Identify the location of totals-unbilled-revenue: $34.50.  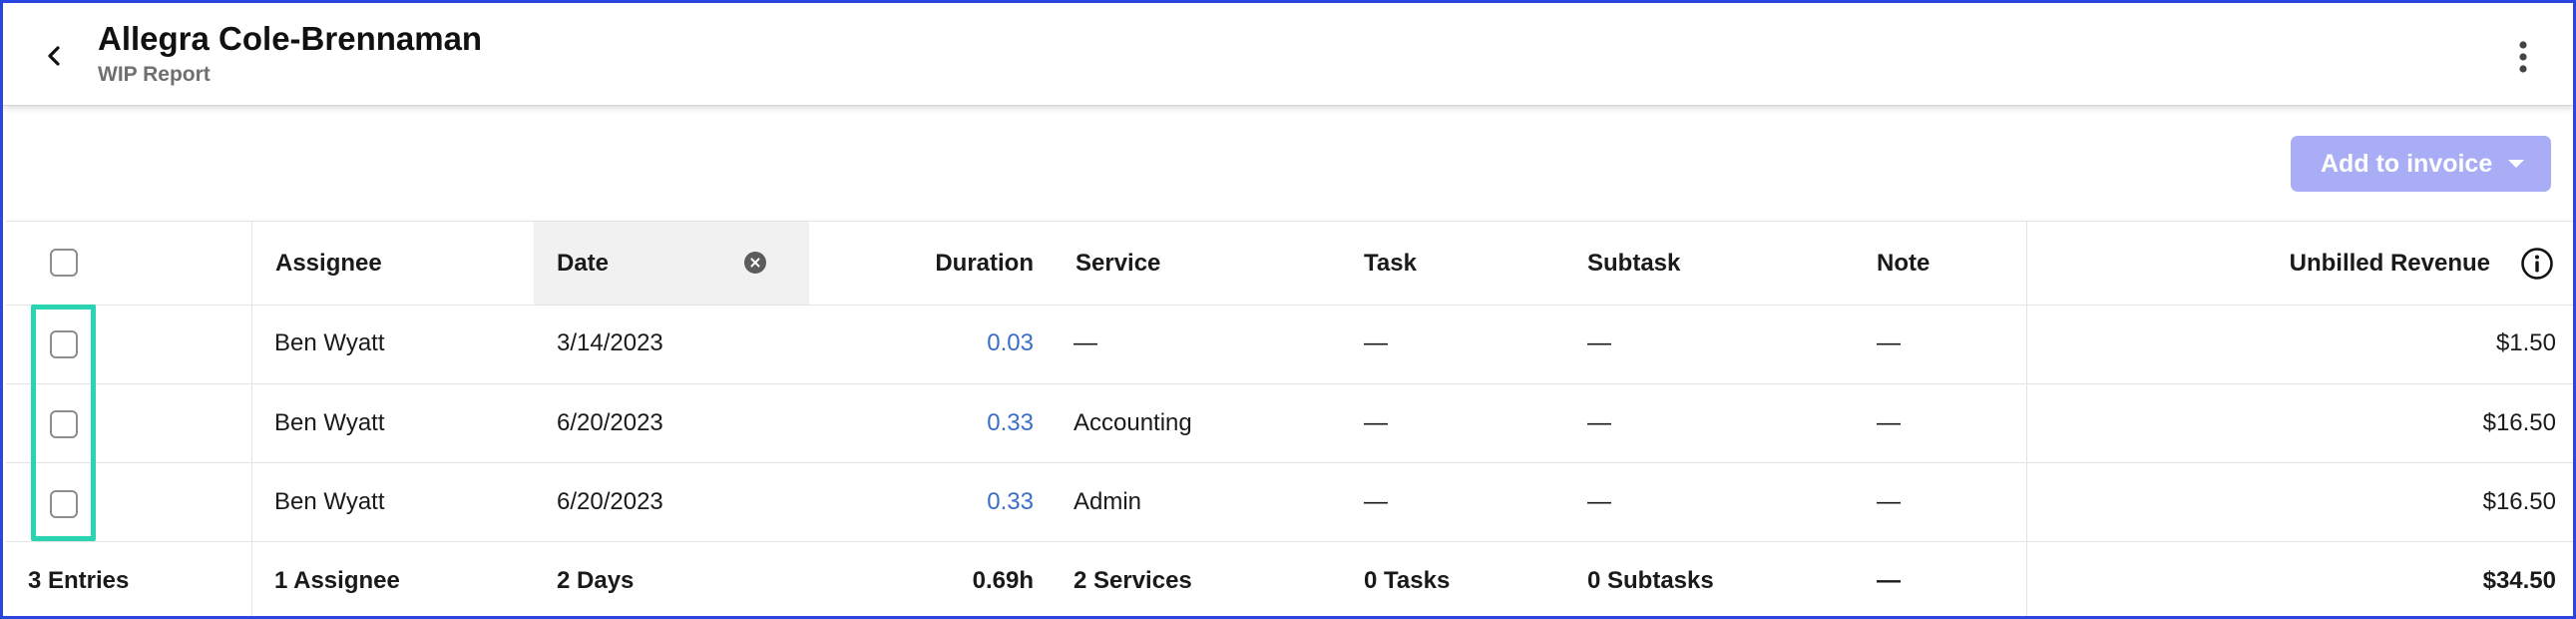
(2519, 581).